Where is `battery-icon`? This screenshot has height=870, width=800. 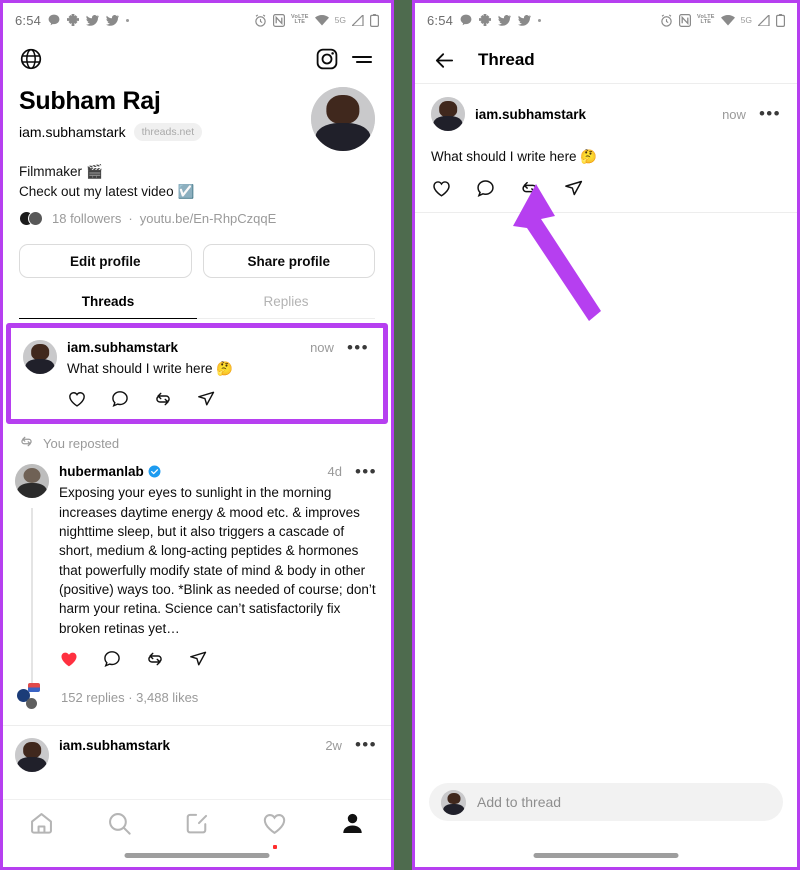 battery-icon is located at coordinates (780, 20).